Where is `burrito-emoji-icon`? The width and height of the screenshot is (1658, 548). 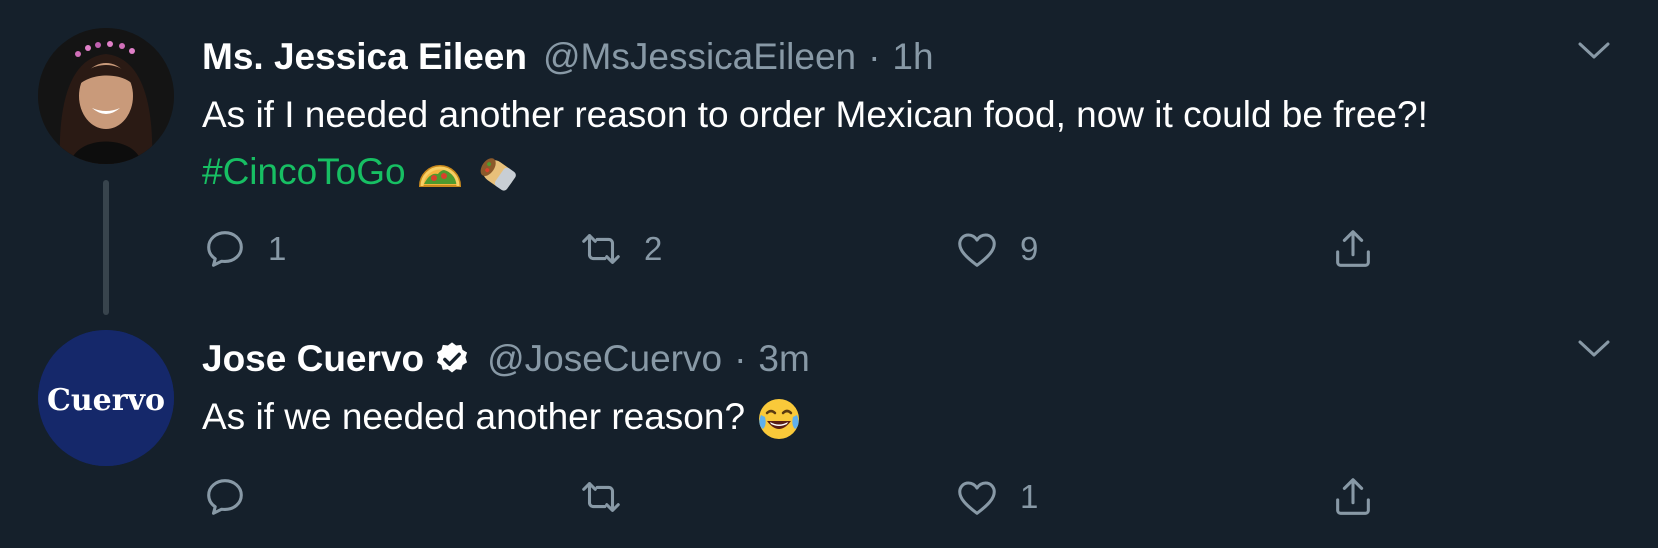
burrito-emoji-icon is located at coordinates (498, 174).